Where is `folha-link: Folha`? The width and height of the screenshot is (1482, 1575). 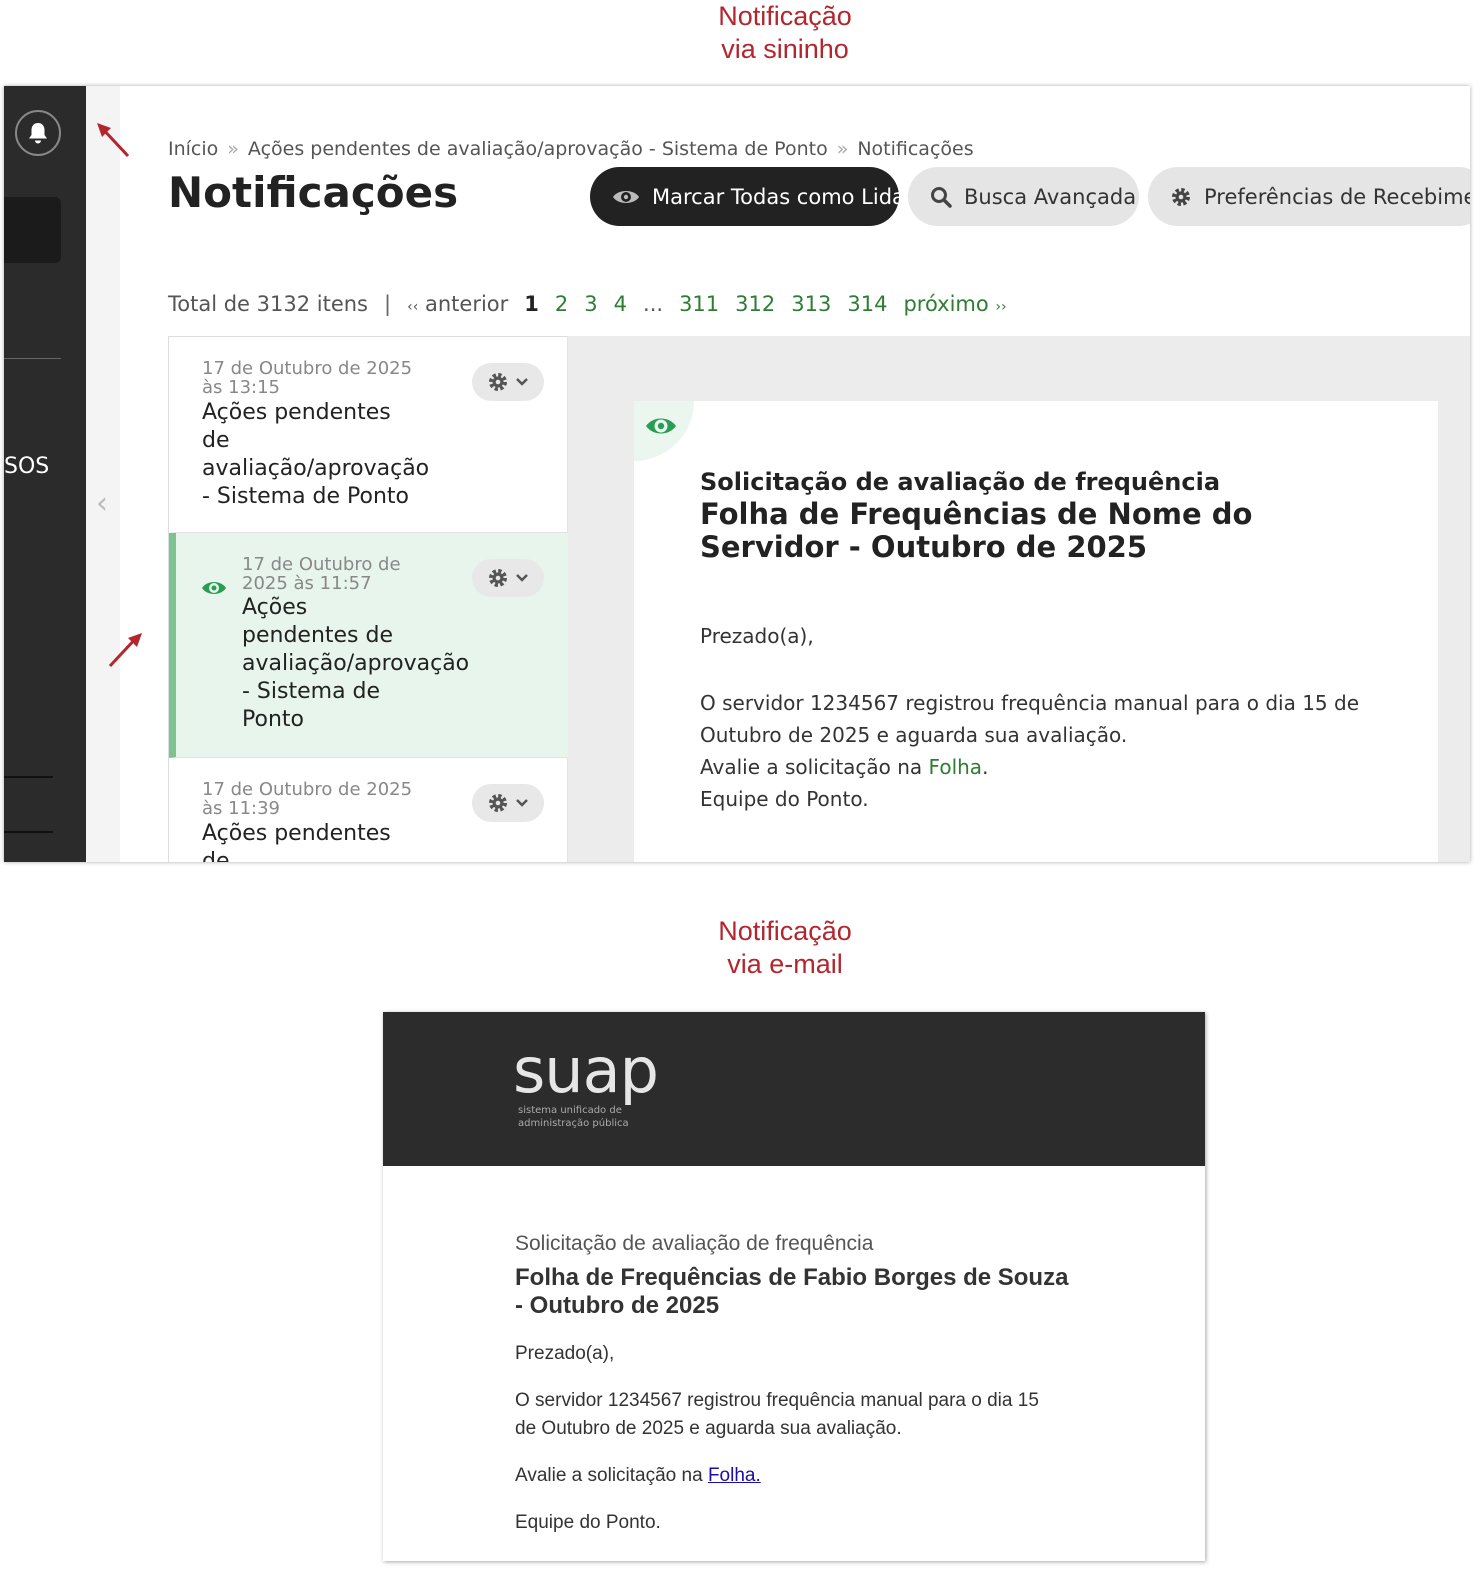 folha-link: Folha is located at coordinates (956, 767).